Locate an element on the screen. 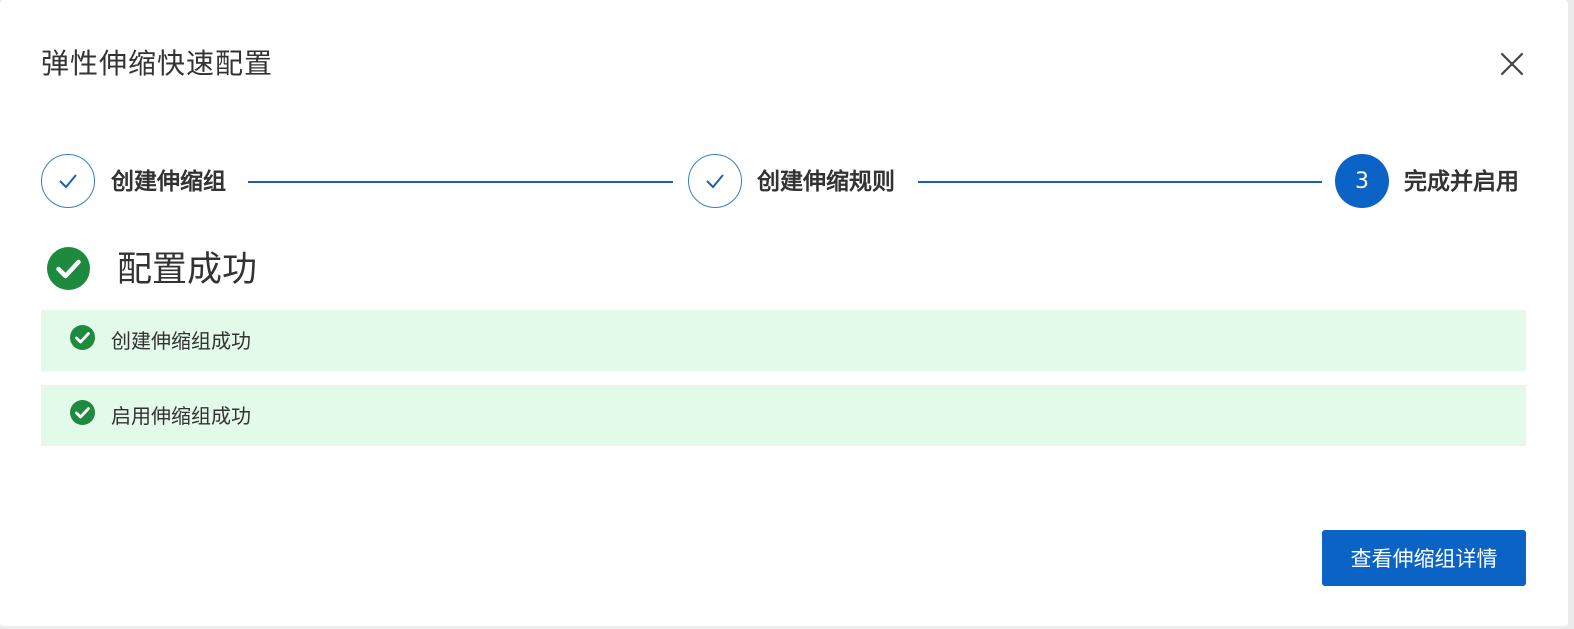 The width and height of the screenshot is (1574, 629). view-scaling-group-details-button: 查看伸缩组详情 is located at coordinates (1424, 558).